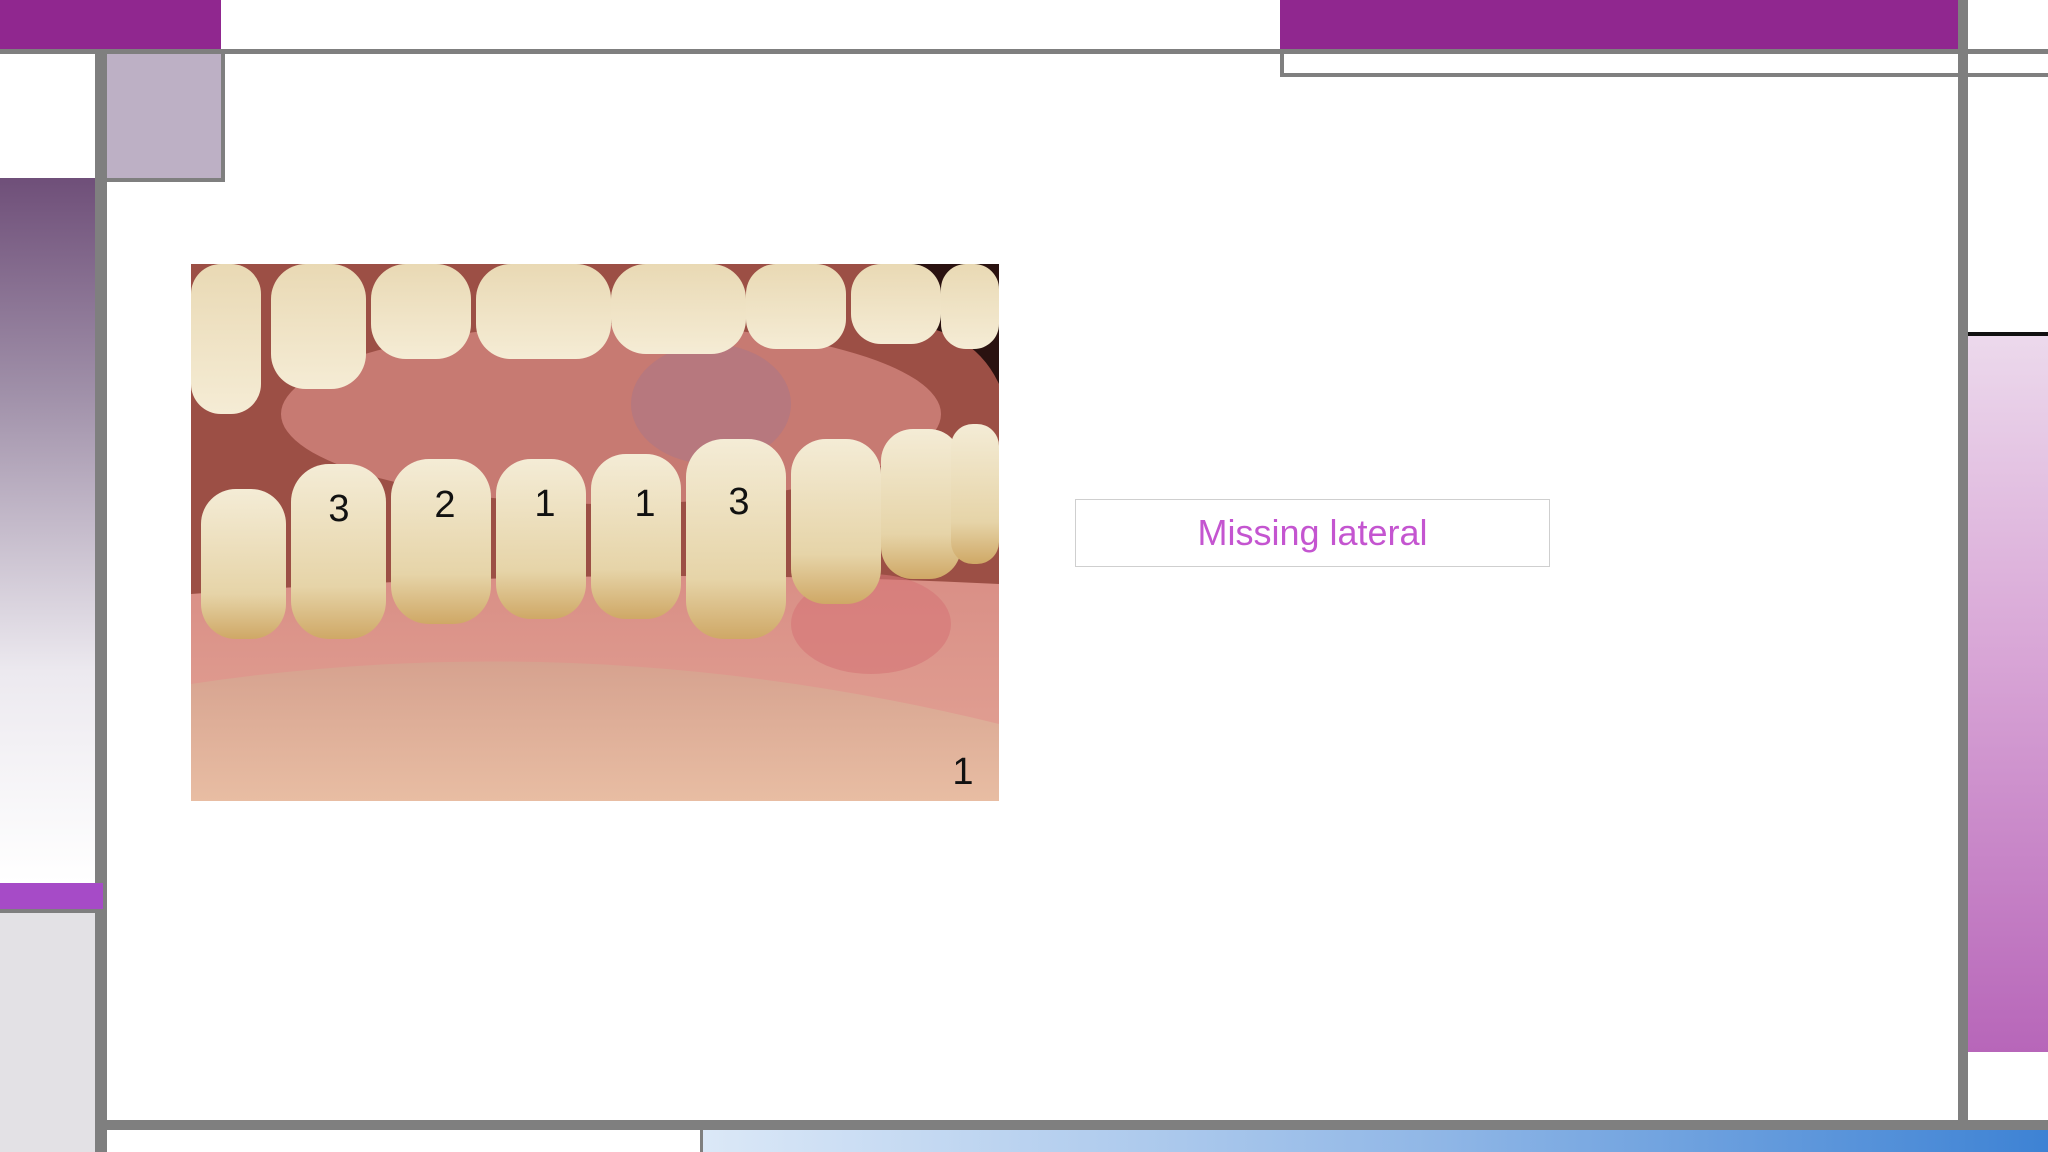 The height and width of the screenshot is (1152, 2048). I want to click on top-left-accent-bar, so click(110, 25).